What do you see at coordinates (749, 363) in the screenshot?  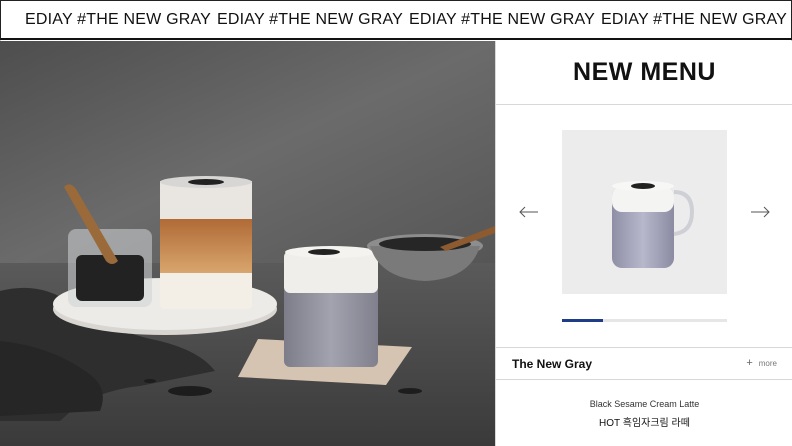 I see `plus-icon: +` at bounding box center [749, 363].